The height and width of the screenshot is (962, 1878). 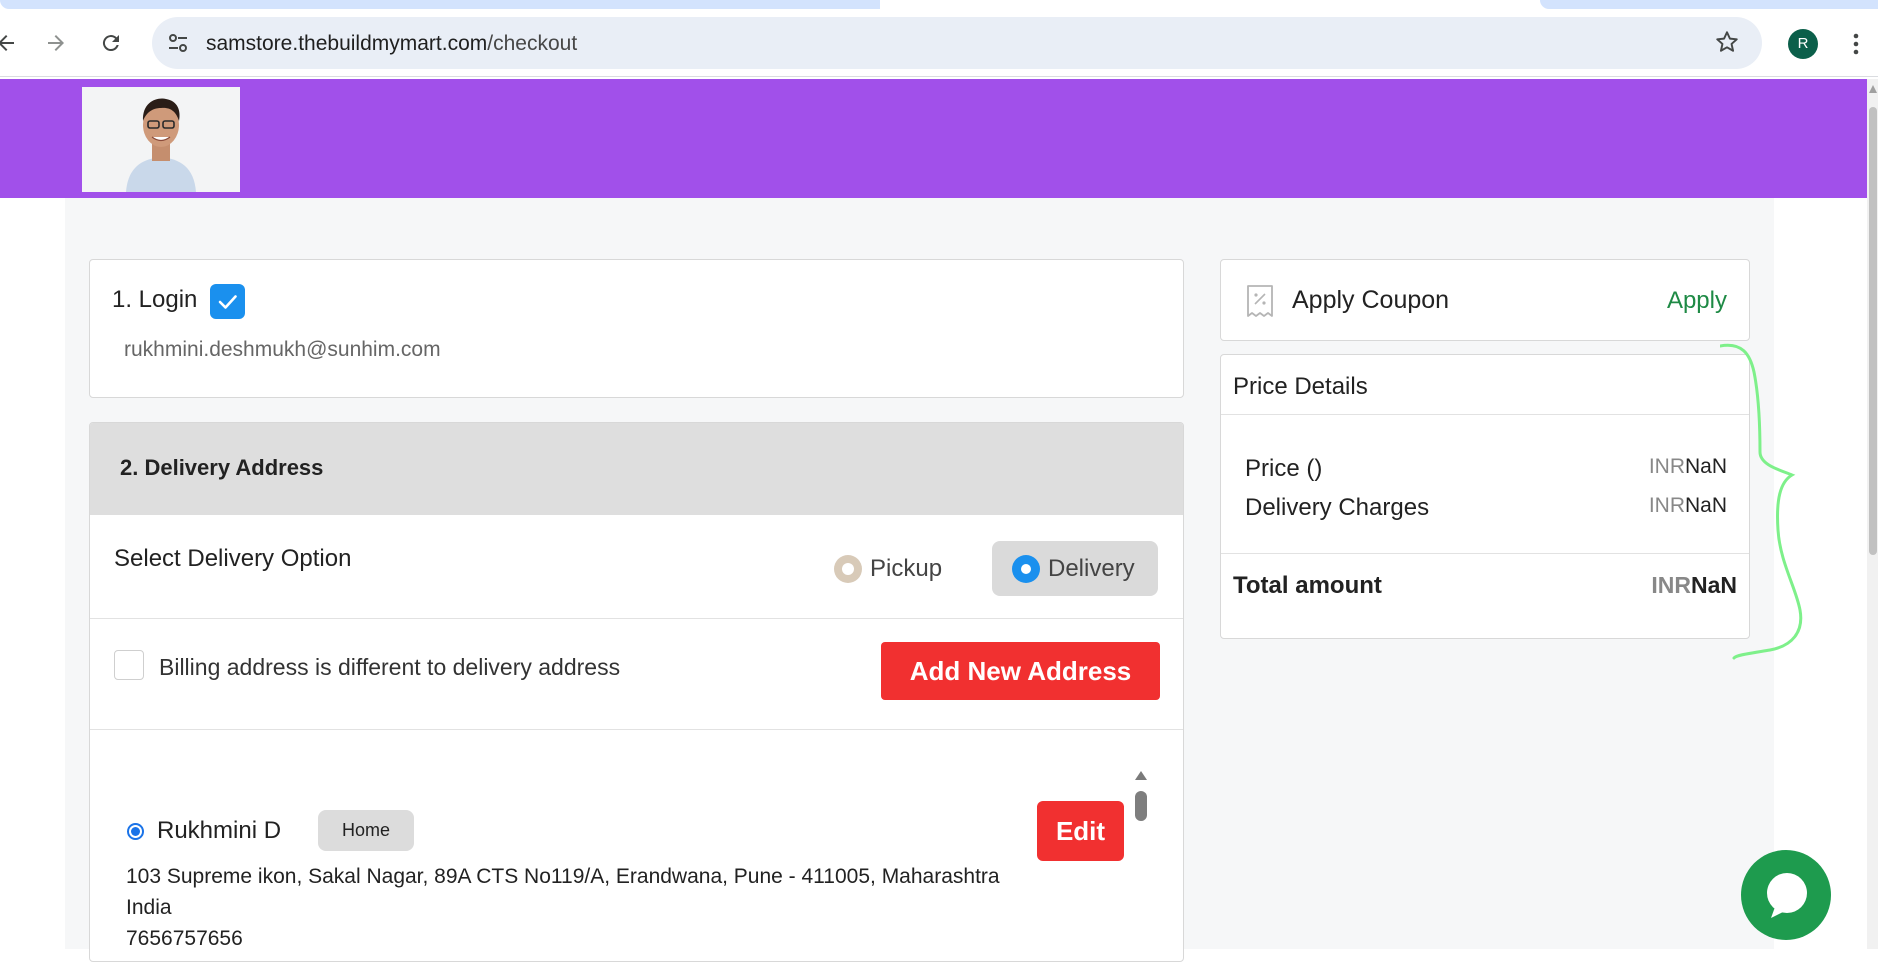 I want to click on address-scrollbar, so click(x=1141, y=866).